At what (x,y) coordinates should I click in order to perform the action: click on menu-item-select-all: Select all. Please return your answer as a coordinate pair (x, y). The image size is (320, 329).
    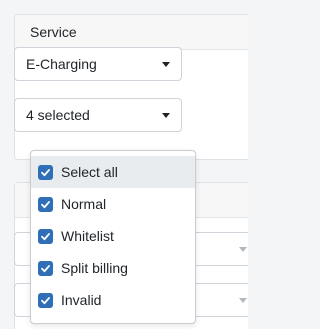
    Looking at the image, I should click on (113, 172).